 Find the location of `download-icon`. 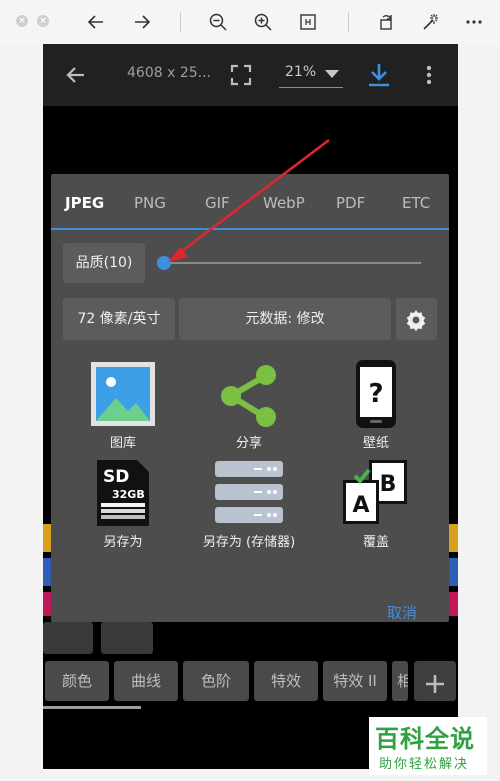

download-icon is located at coordinates (379, 77).